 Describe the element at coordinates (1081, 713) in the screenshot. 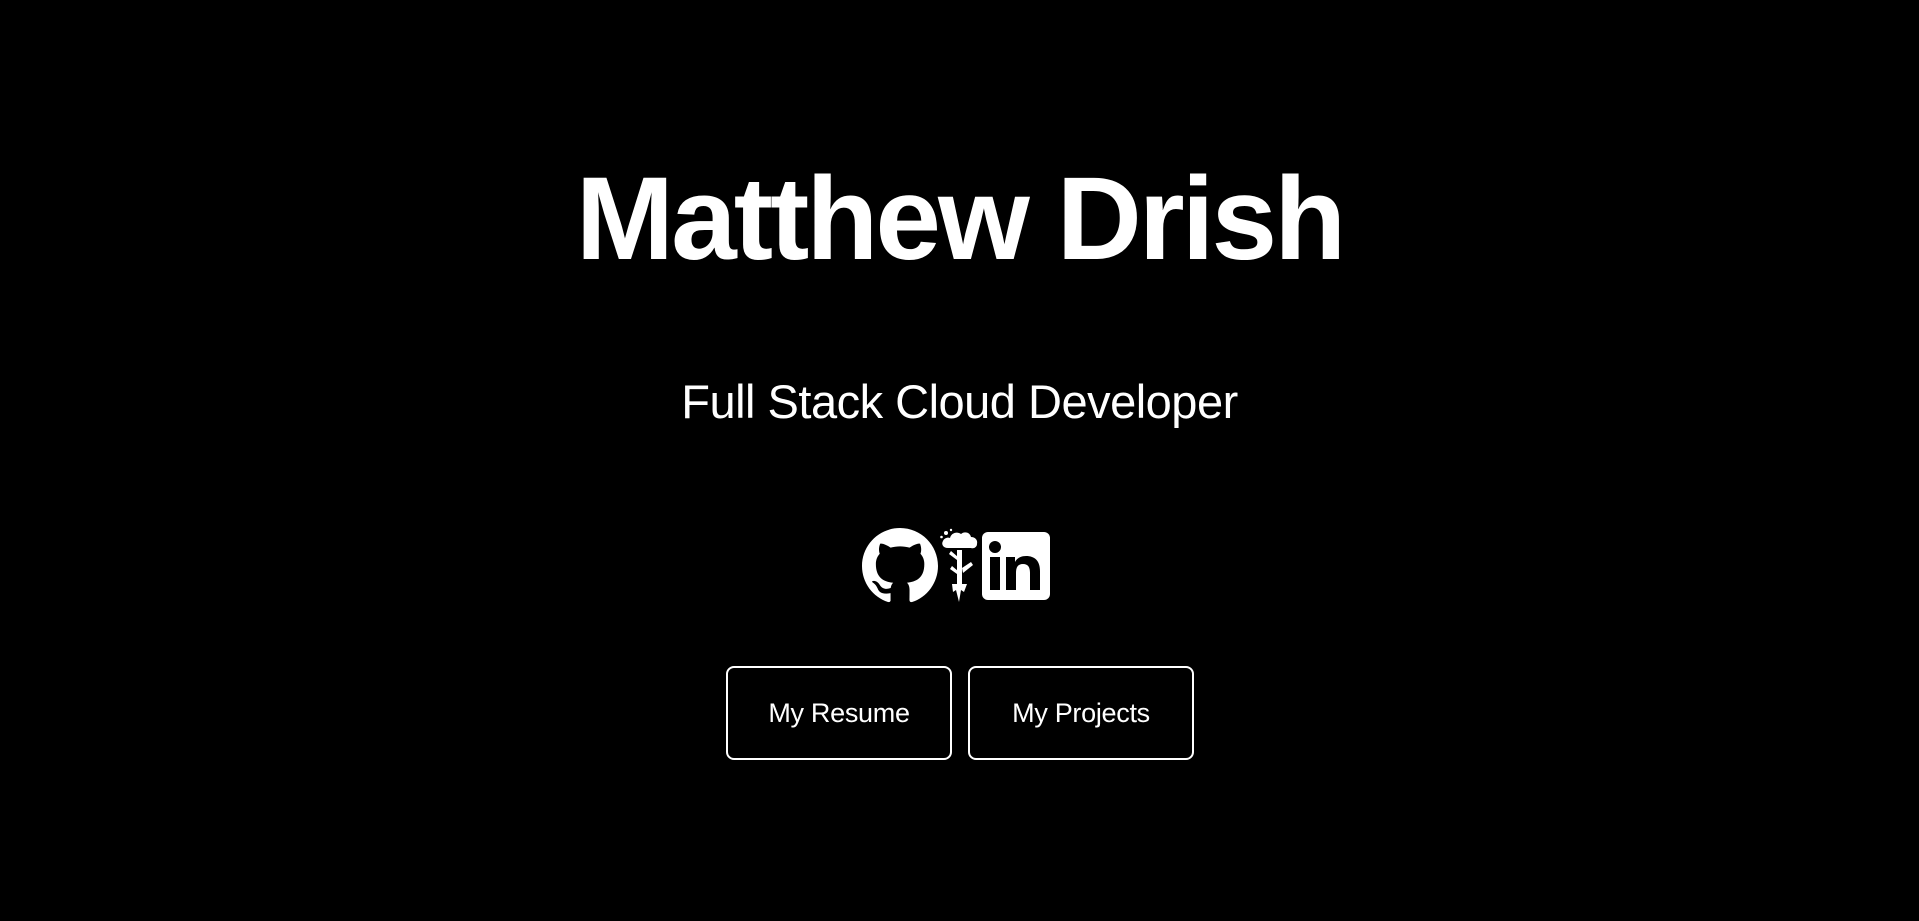

I see `projects-button: My Projects` at that location.